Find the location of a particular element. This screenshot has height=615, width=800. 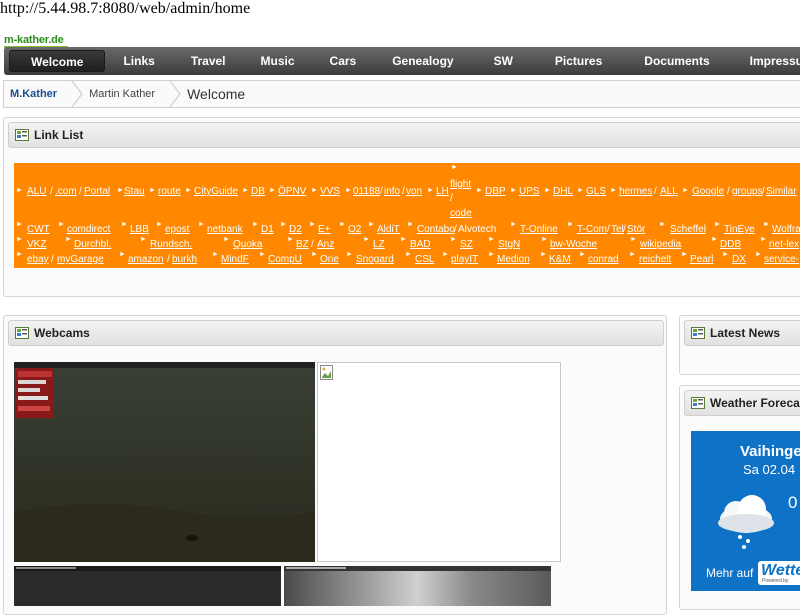

link-code: code is located at coordinates (461, 213).